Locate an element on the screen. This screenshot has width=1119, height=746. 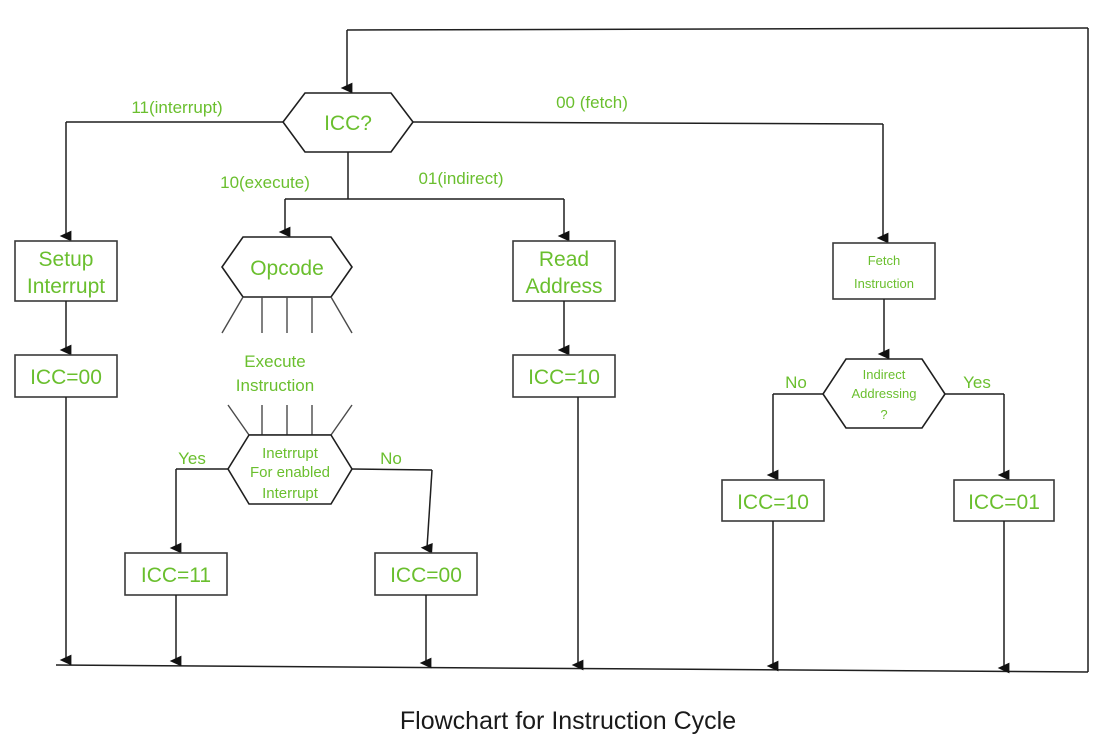
node-icc-decision-label: ICC? is located at coordinates (348, 123).